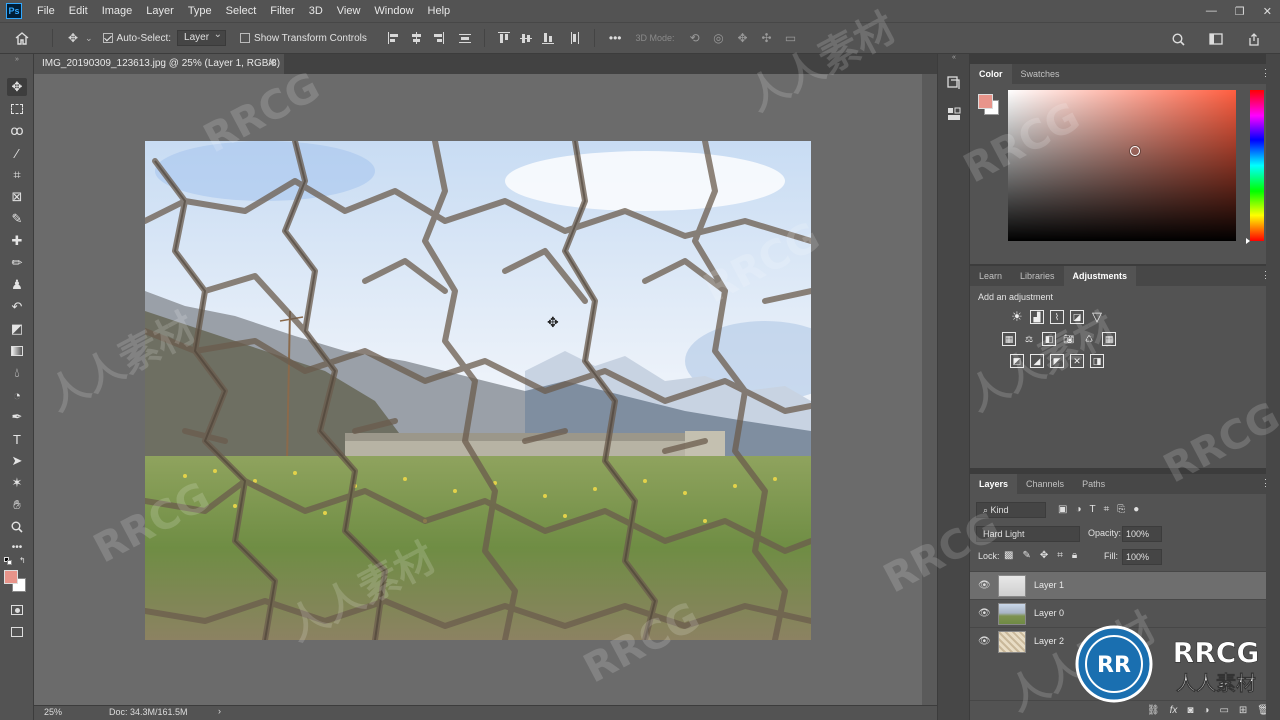 The width and height of the screenshot is (1280, 720). I want to click on hand-tool-icon: ✋︎, so click(17, 505).